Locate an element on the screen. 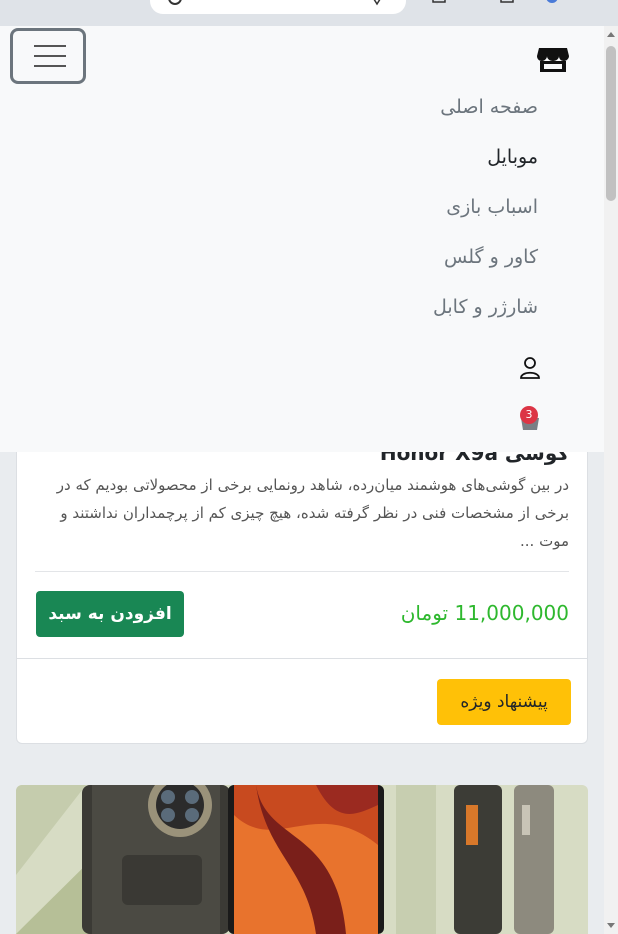 This screenshot has width=618, height=934. product-price: 11,000,000 تومان is located at coordinates (484, 613).